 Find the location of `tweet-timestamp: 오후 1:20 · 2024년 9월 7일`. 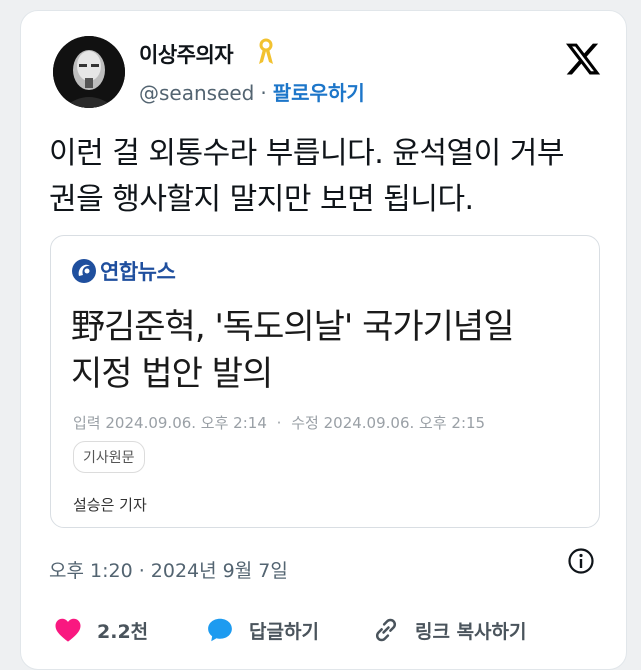

tweet-timestamp: 오후 1:20 · 2024년 9월 7일 is located at coordinates (168, 569).